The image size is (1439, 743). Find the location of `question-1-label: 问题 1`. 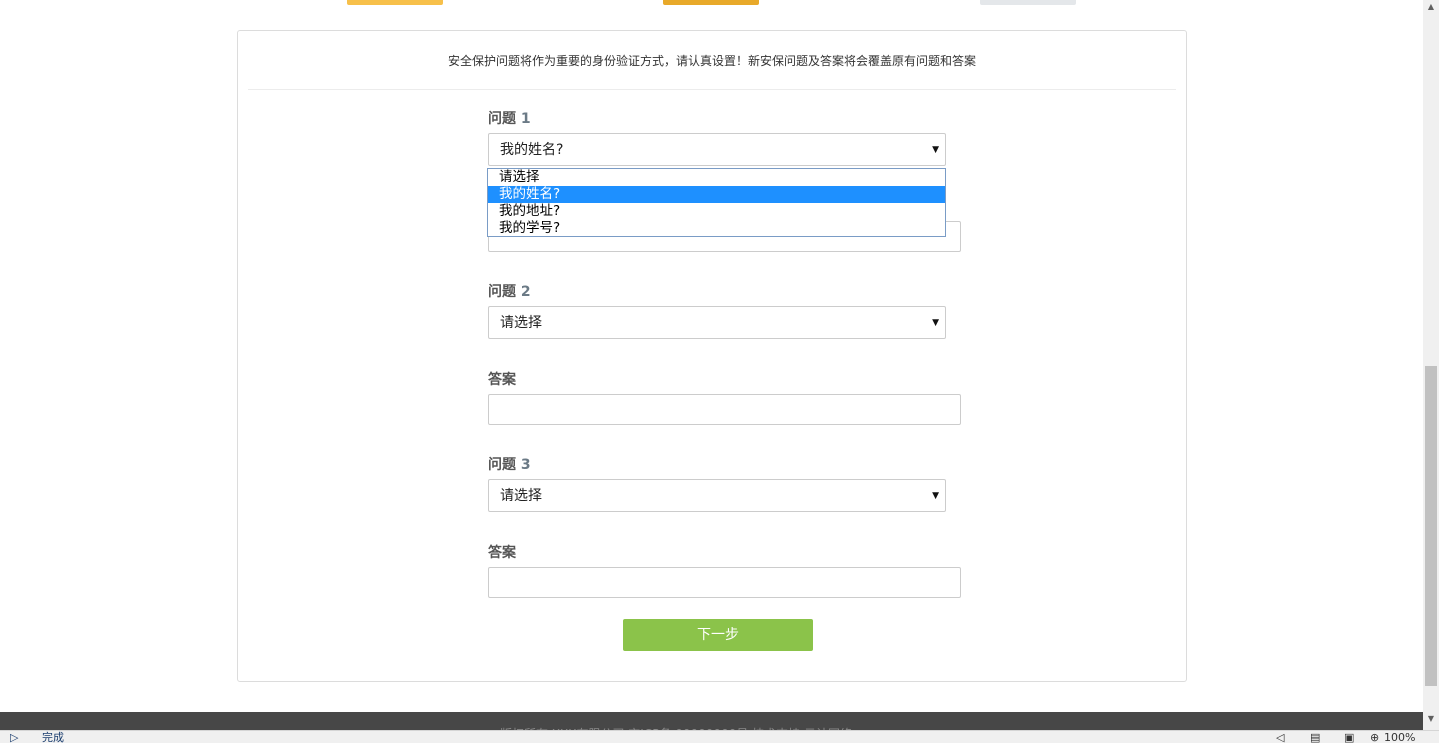

question-1-label: 问题 1 is located at coordinates (509, 118).